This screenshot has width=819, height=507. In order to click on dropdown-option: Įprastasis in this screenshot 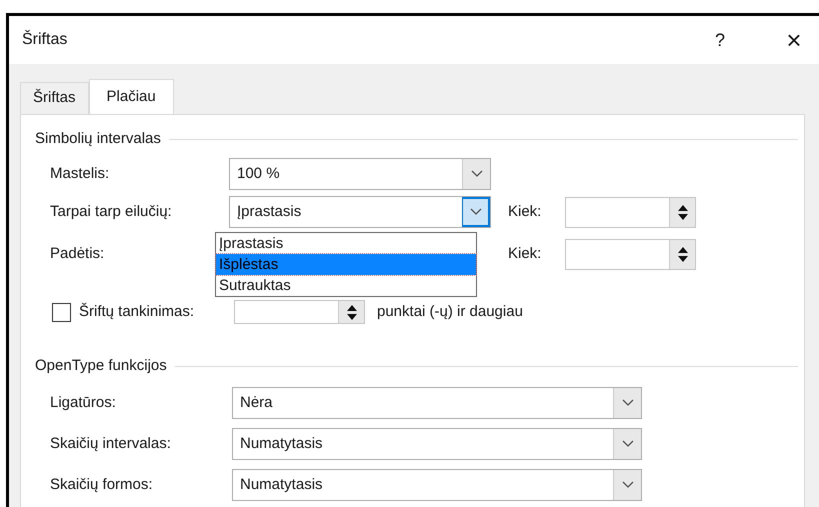, I will do `click(346, 243)`.